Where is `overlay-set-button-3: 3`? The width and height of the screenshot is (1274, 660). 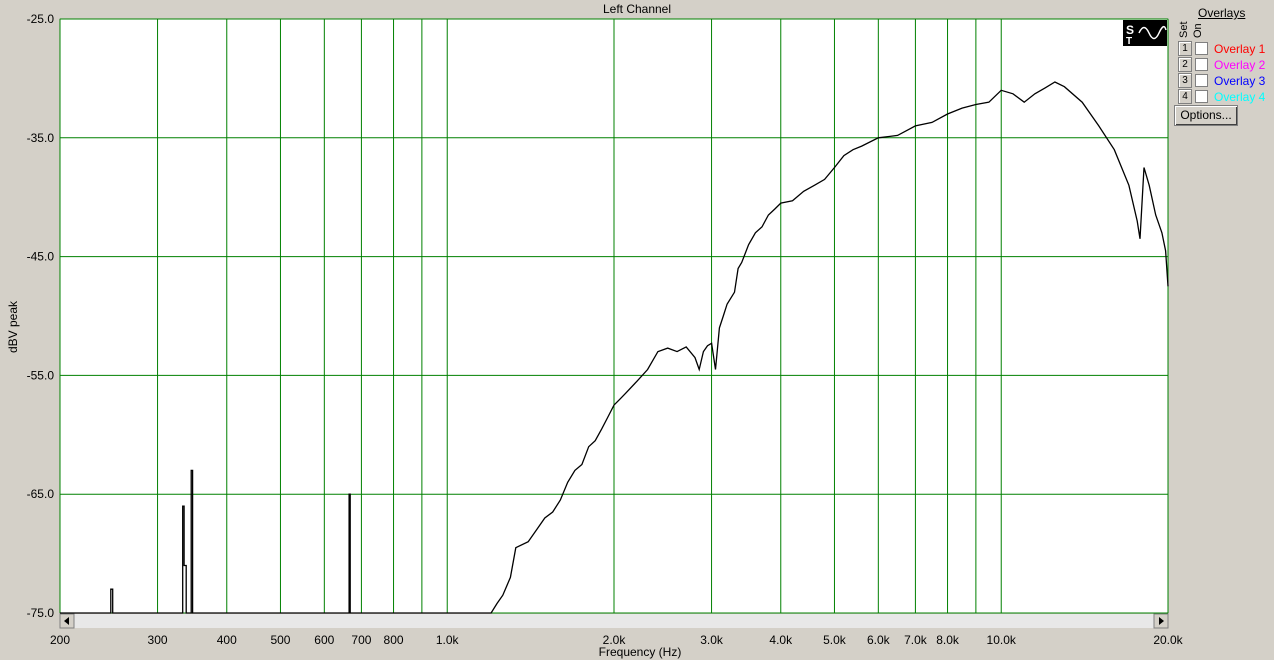 overlay-set-button-3: 3 is located at coordinates (1185, 80).